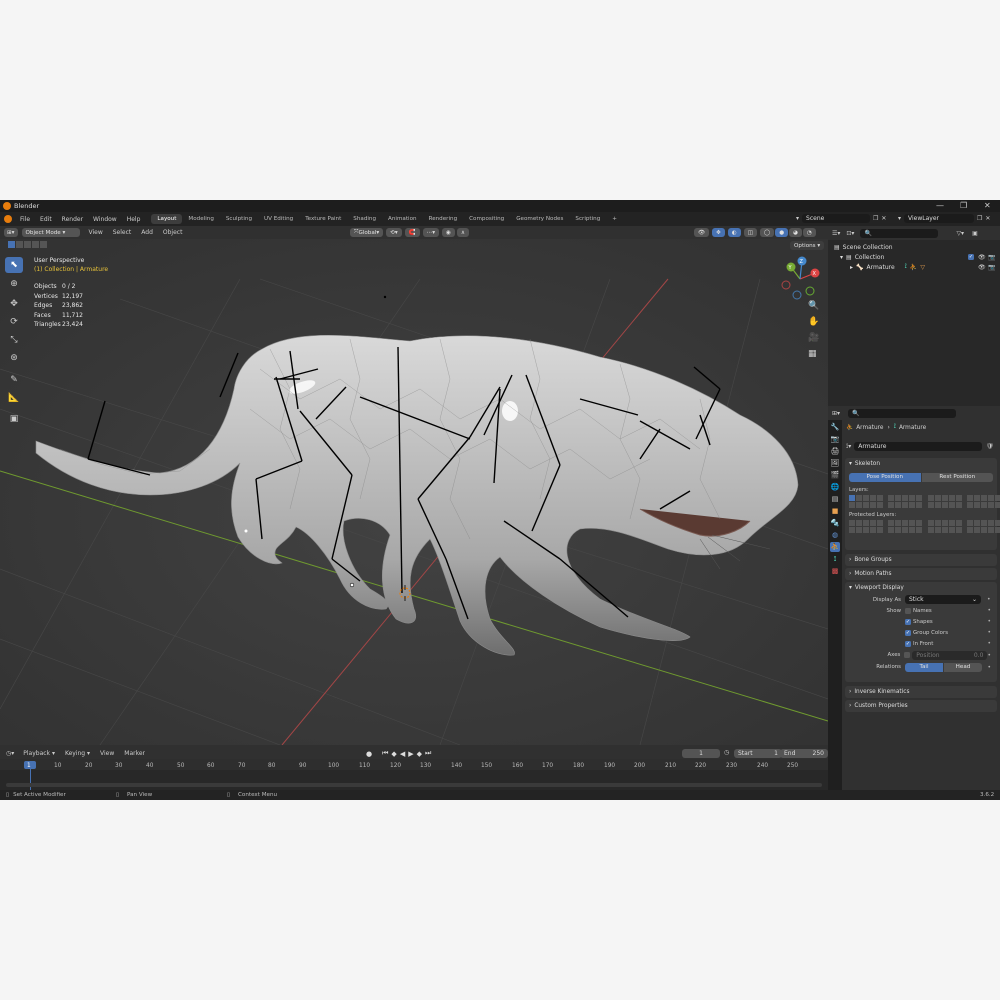 The height and width of the screenshot is (1000, 1000). What do you see at coordinates (921, 588) in the screenshot?
I see `viewport-display-header: ▾ Viewport Display` at bounding box center [921, 588].